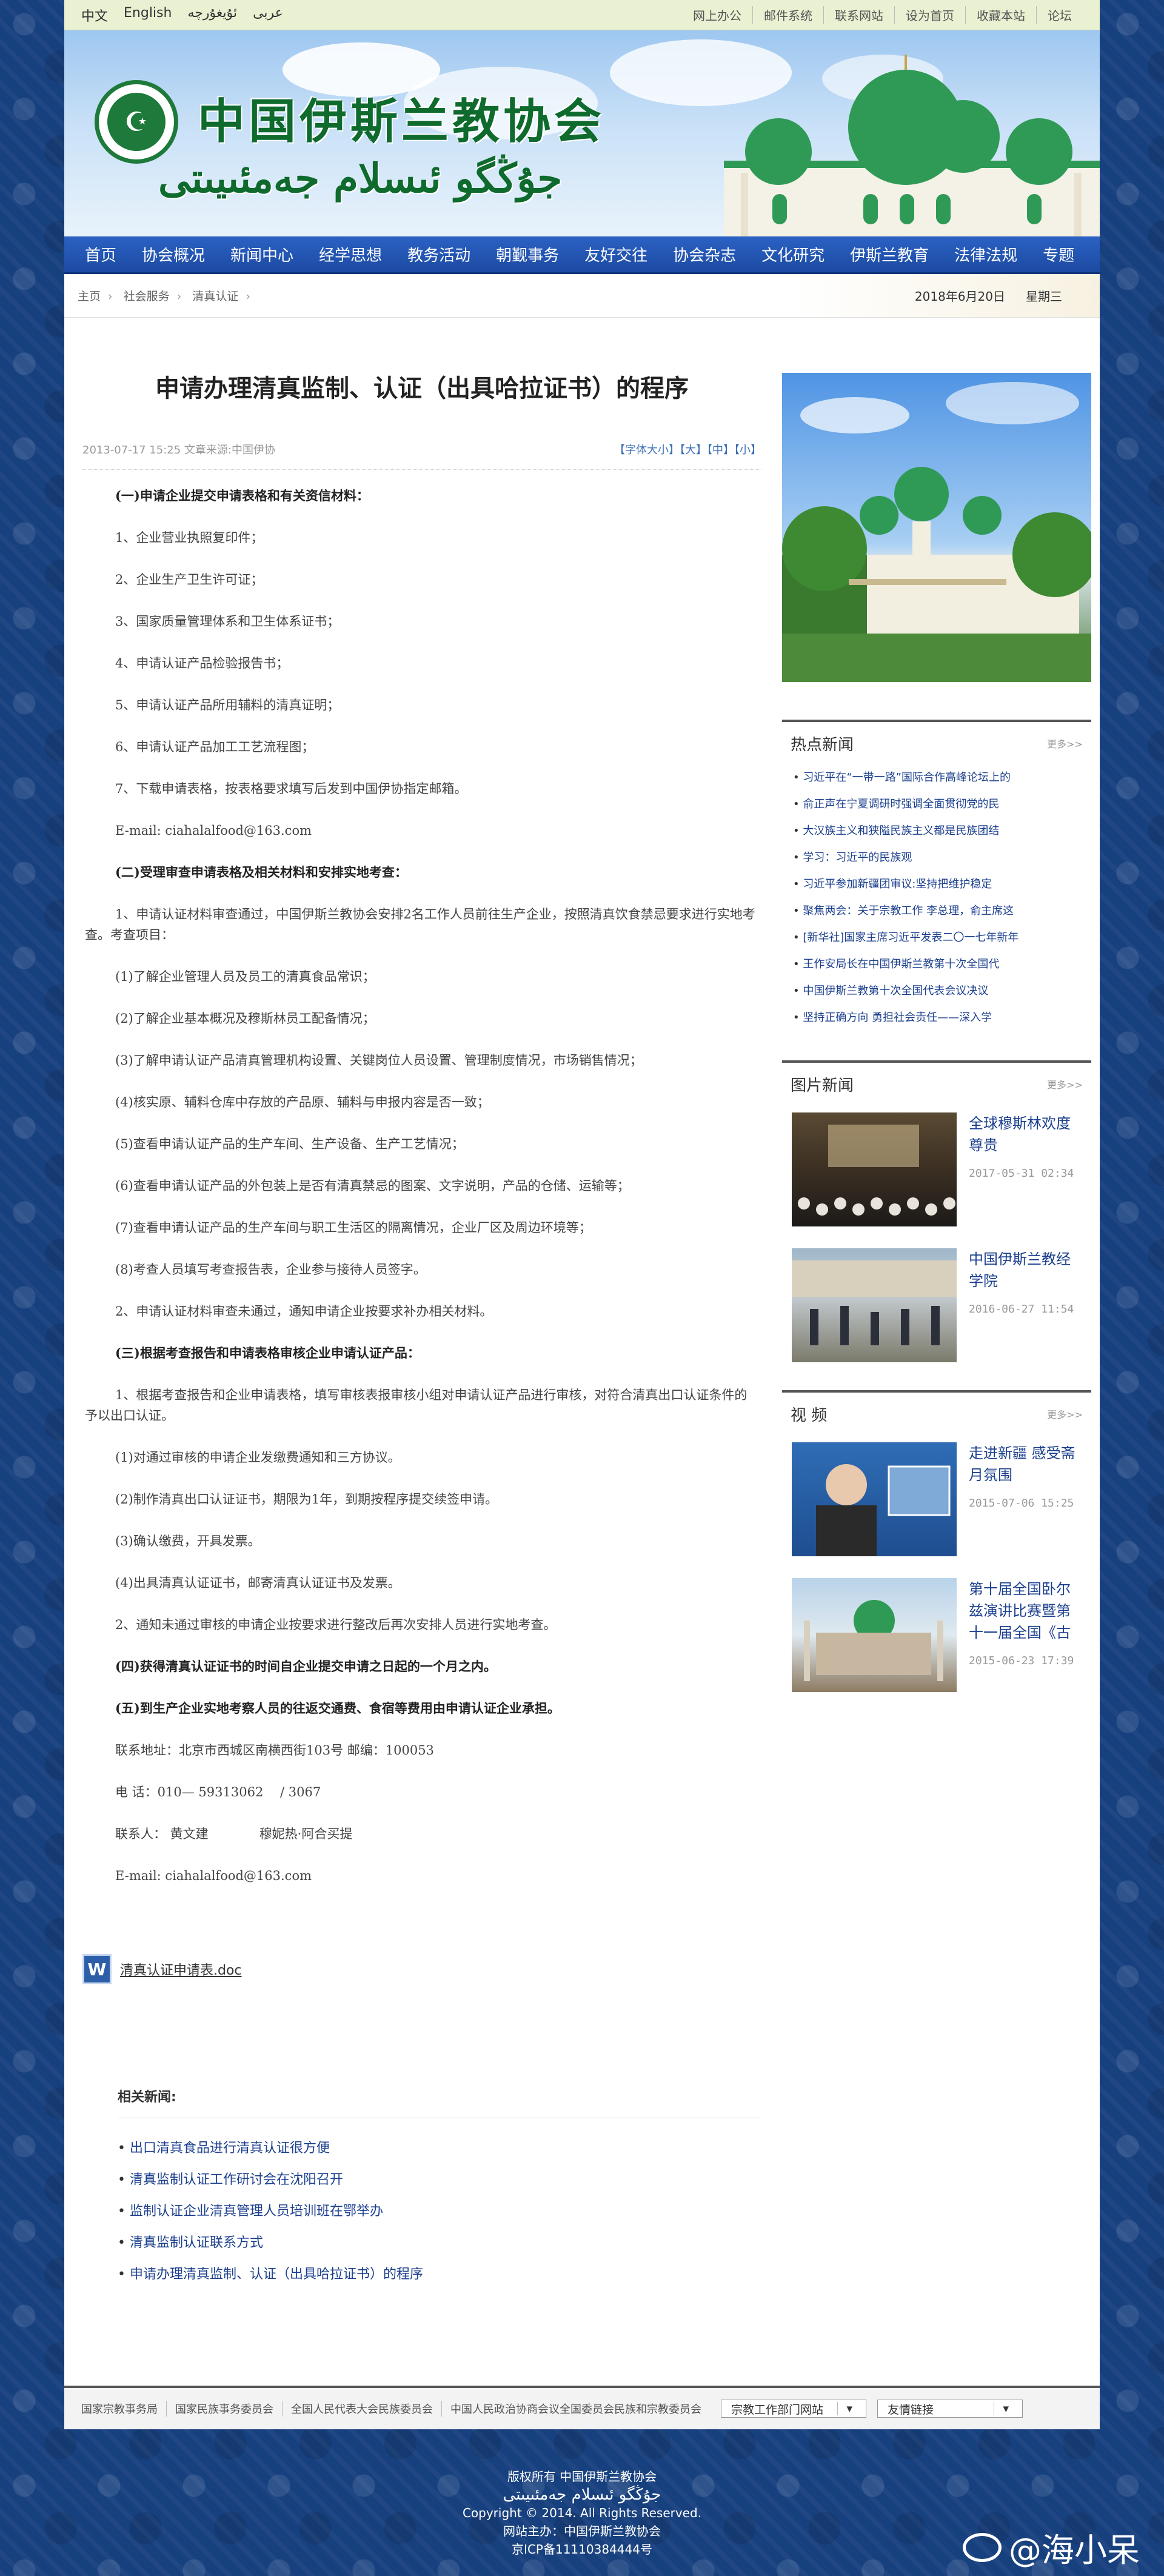 This screenshot has height=2576, width=1164. What do you see at coordinates (1025, 1611) in the screenshot?
I see `video-title: 第十届全国卧尔兹演讲比赛暨第十一届全国《古` at bounding box center [1025, 1611].